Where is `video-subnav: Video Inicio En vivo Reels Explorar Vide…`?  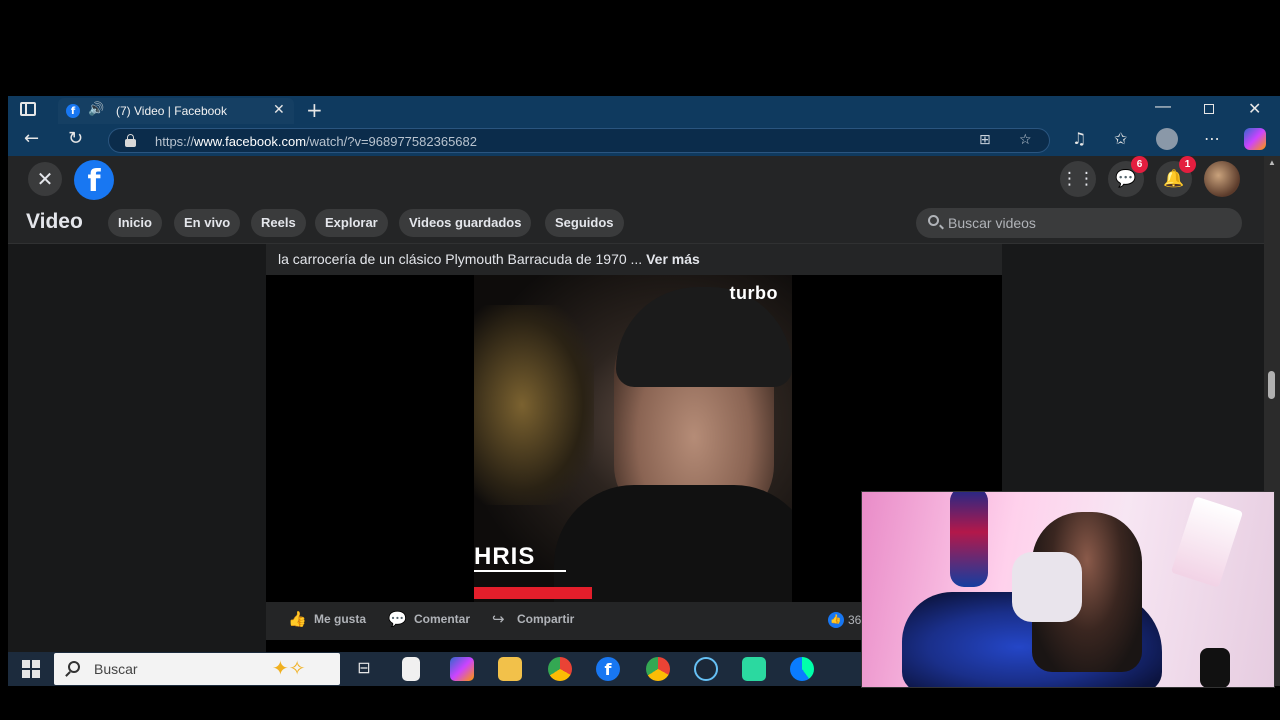 video-subnav: Video Inicio En vivo Reels Explorar Vide… is located at coordinates (636, 223).